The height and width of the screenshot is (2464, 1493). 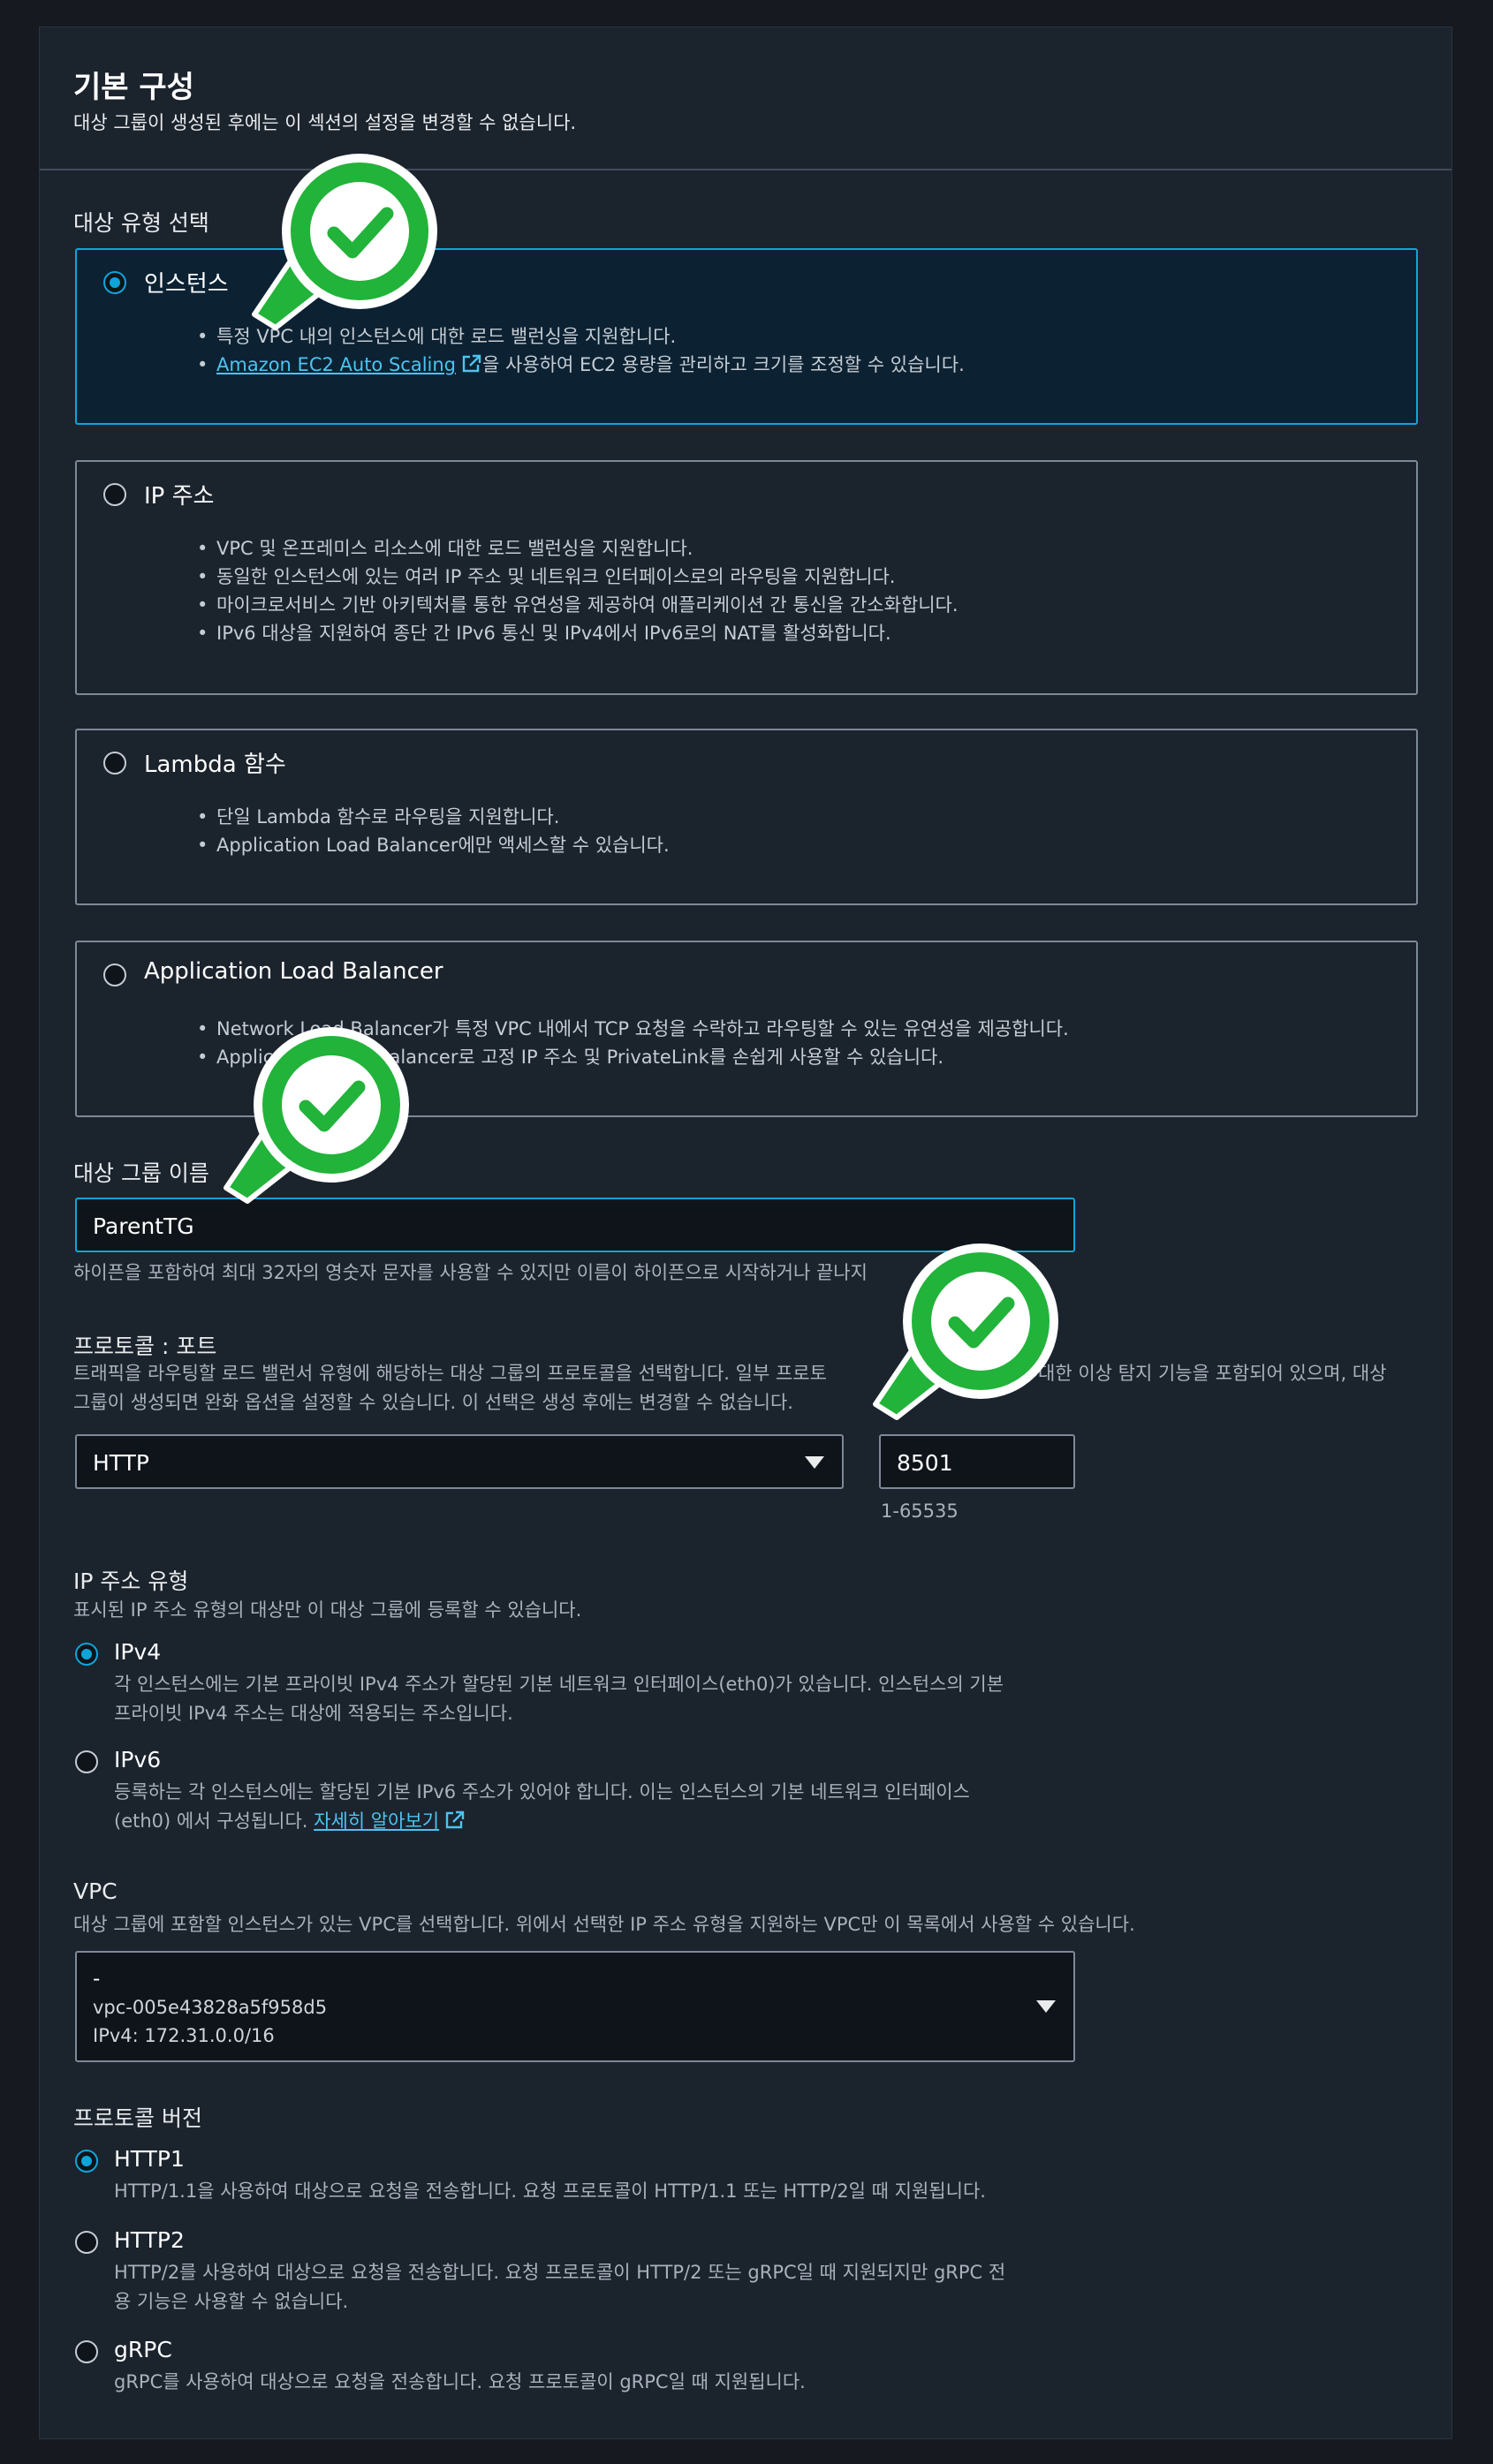 What do you see at coordinates (459, 1461) in the screenshot?
I see `protocol-select: HTTP` at bounding box center [459, 1461].